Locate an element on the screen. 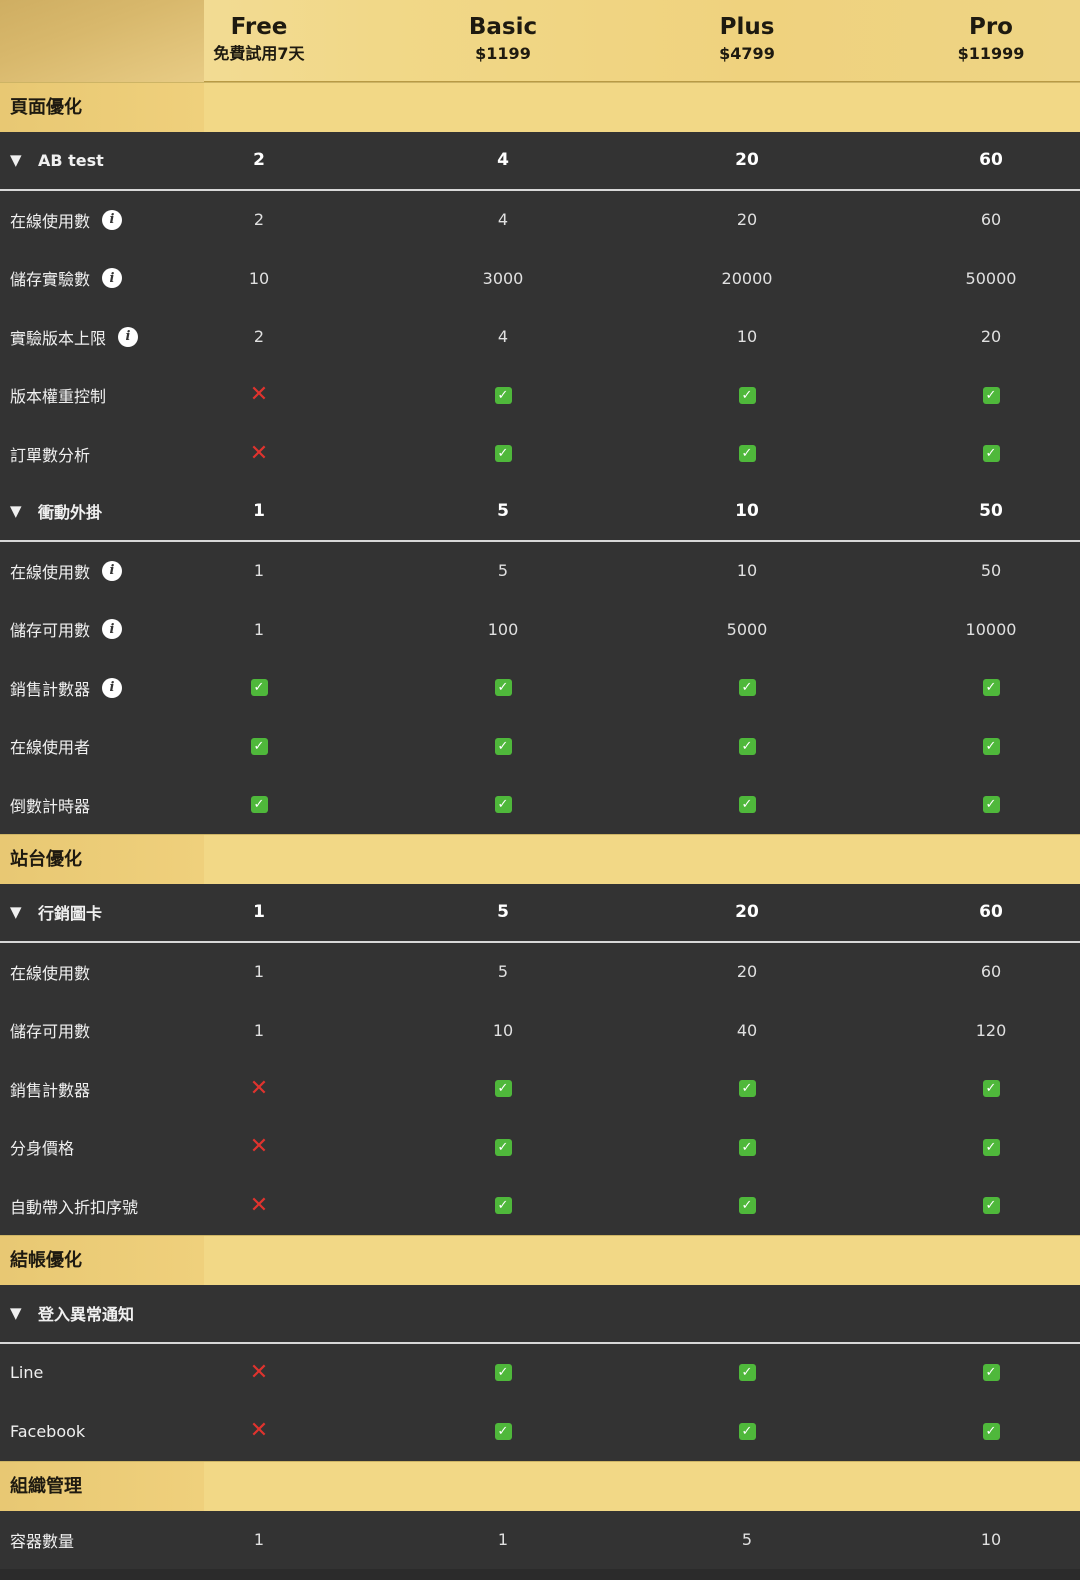  cell-pro: 120 is located at coordinates (991, 1030).